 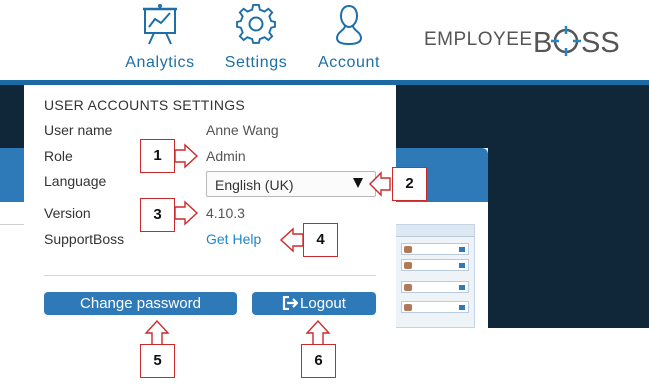 I want to click on callout-6: 6, so click(x=318, y=361).